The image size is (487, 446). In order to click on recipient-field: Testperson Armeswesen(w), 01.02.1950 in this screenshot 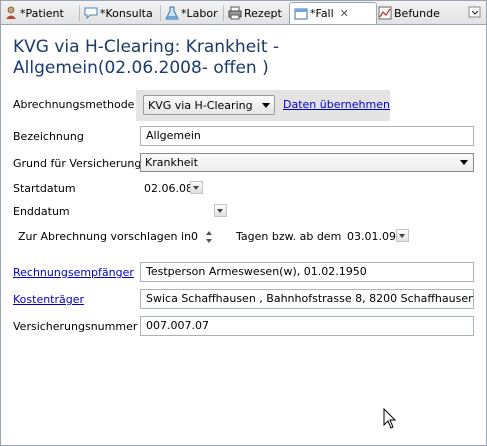, I will do `click(307, 272)`.